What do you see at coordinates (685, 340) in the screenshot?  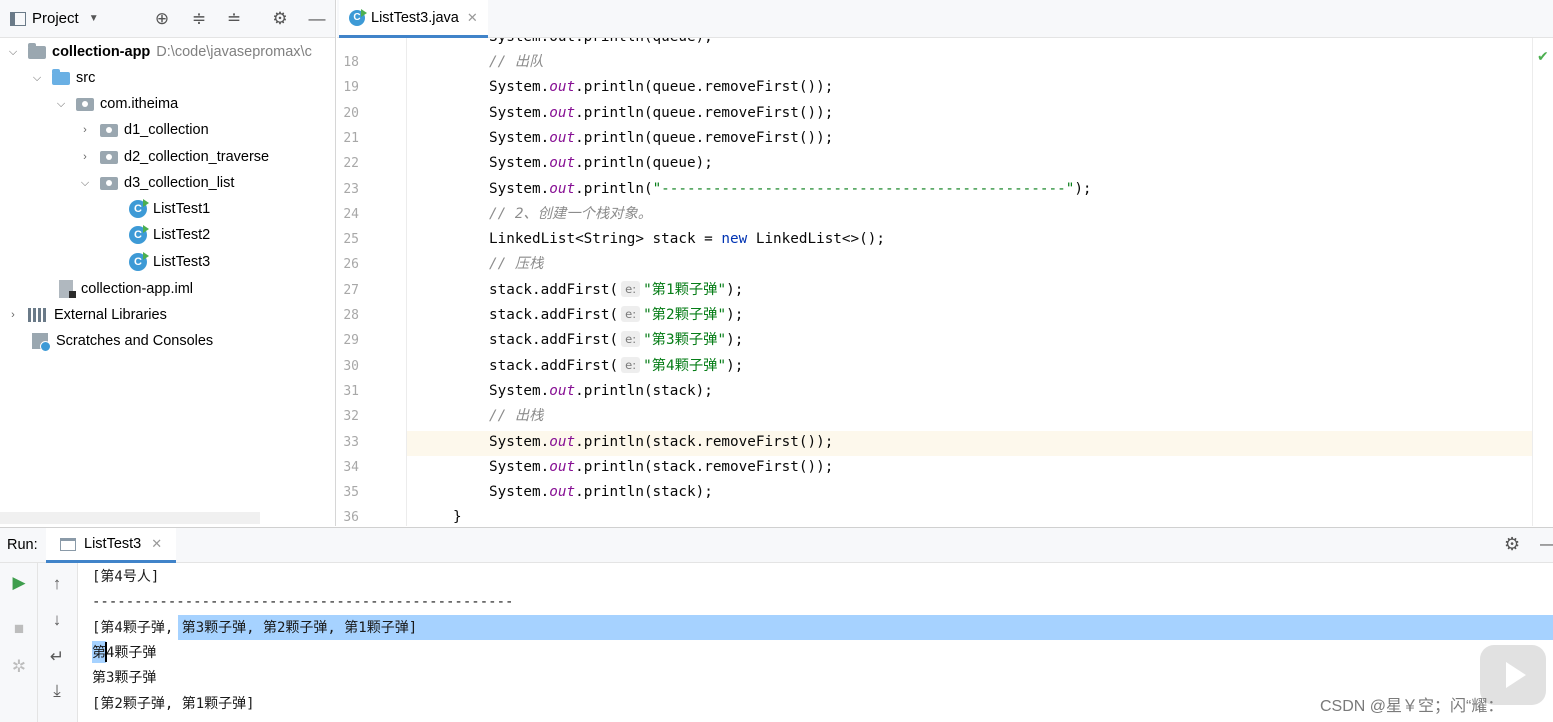 I see `code-token: "第3颗子弹"` at bounding box center [685, 340].